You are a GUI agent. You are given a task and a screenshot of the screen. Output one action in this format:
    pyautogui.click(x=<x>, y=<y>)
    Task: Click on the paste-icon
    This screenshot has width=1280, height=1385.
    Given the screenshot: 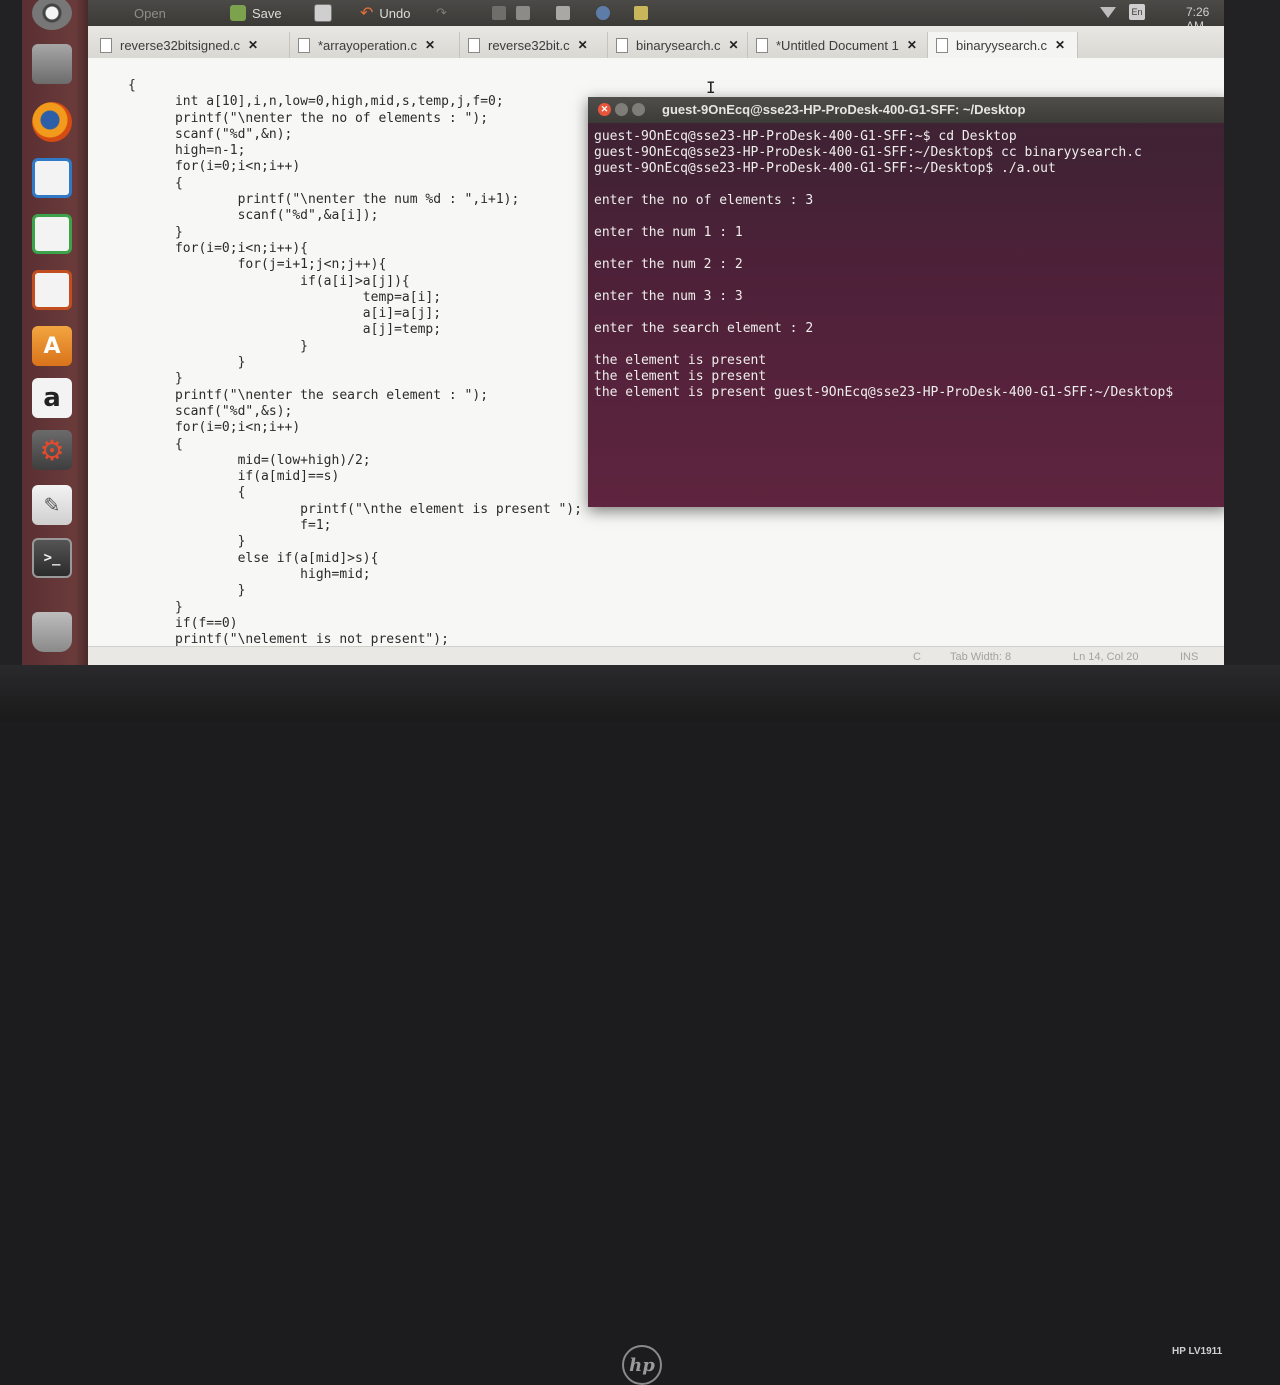 What is the action you would take?
    pyautogui.click(x=563, y=13)
    